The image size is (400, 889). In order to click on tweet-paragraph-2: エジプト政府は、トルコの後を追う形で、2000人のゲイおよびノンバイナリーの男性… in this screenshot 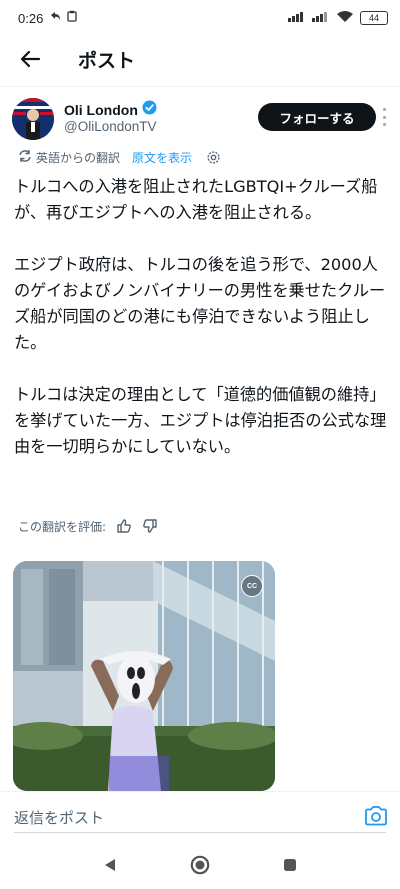, I will do `click(200, 303)`.